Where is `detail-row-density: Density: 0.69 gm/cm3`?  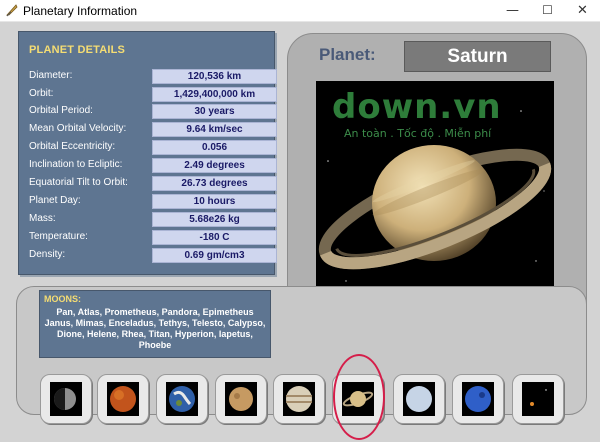 detail-row-density: Density: 0.69 gm/cm3 is located at coordinates (153, 255).